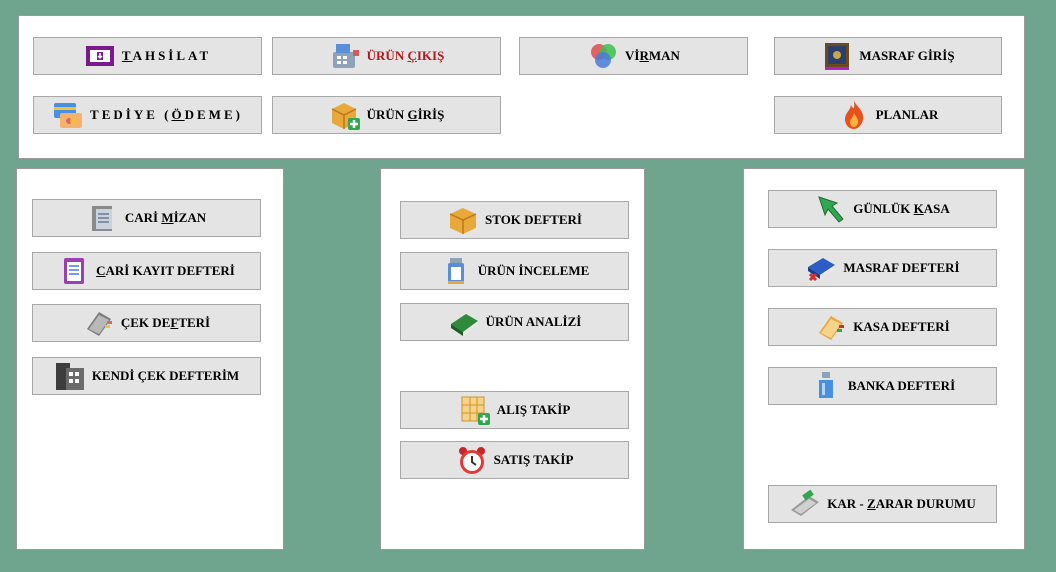  I want to click on planlar-button: PLANLAR, so click(888, 115).